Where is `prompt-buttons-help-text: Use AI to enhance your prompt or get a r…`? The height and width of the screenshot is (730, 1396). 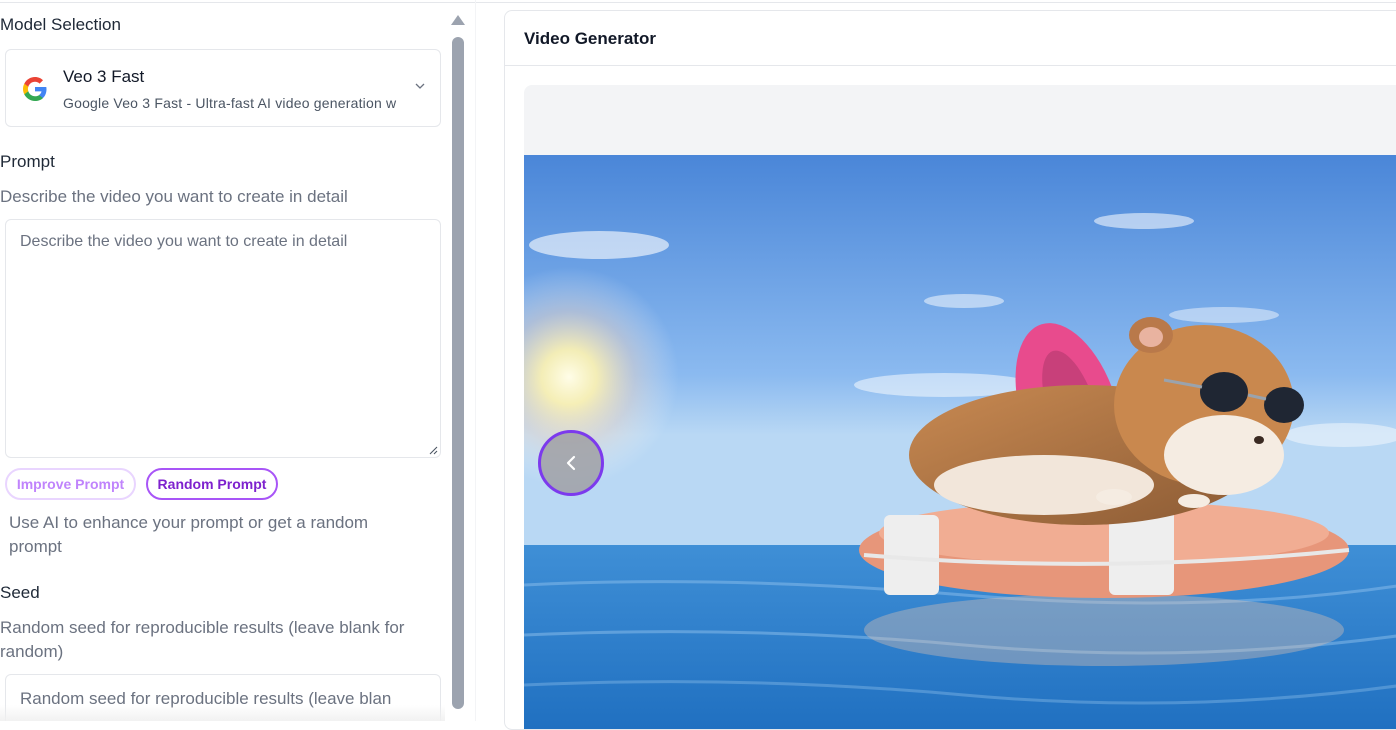 prompt-buttons-help-text: Use AI to enhance your prompt or get a r… is located at coordinates (189, 534).